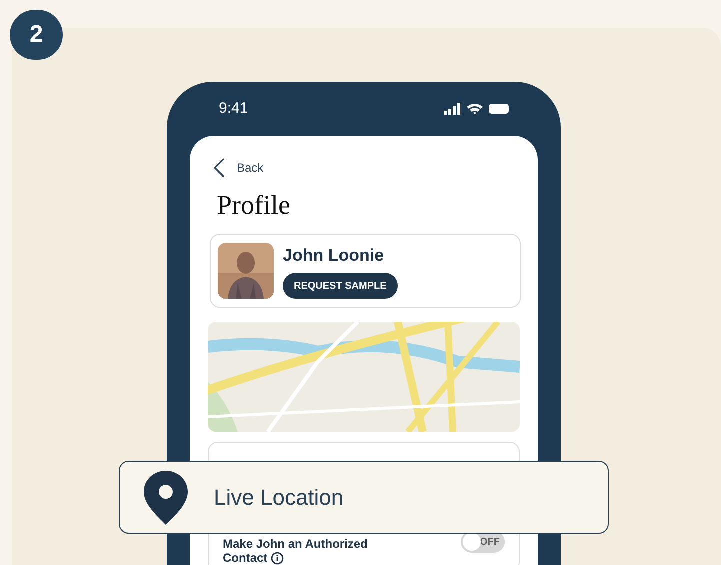  What do you see at coordinates (36, 35) in the screenshot?
I see `step-badge: 2` at bounding box center [36, 35].